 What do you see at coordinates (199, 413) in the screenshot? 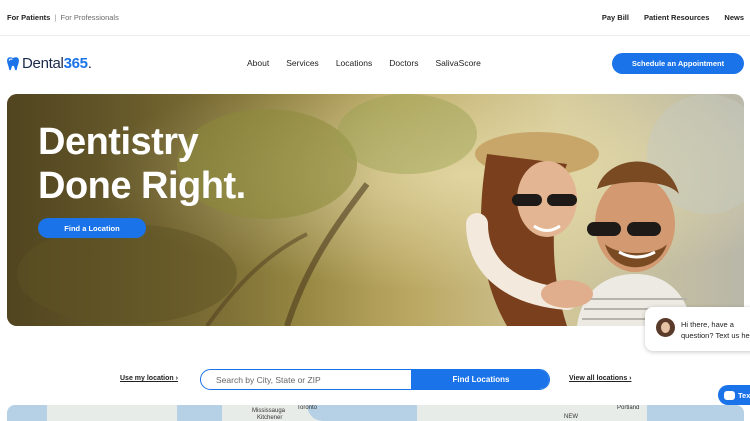
I see `map-water-lake` at bounding box center [199, 413].